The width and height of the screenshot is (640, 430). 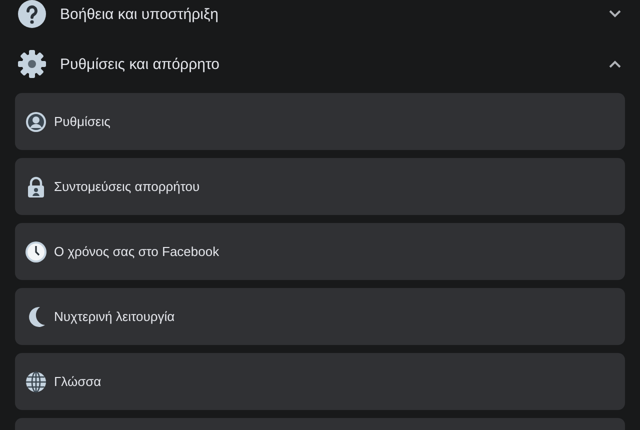 I want to click on section-header: Ρυθμίσεις και απόρρητο, so click(x=320, y=64).